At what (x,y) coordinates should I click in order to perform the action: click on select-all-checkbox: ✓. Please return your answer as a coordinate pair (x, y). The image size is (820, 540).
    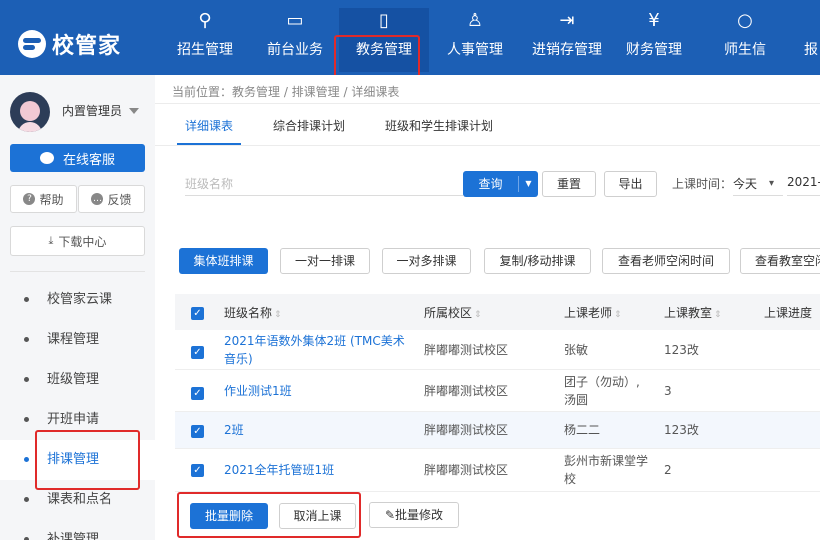
    Looking at the image, I should click on (197, 313).